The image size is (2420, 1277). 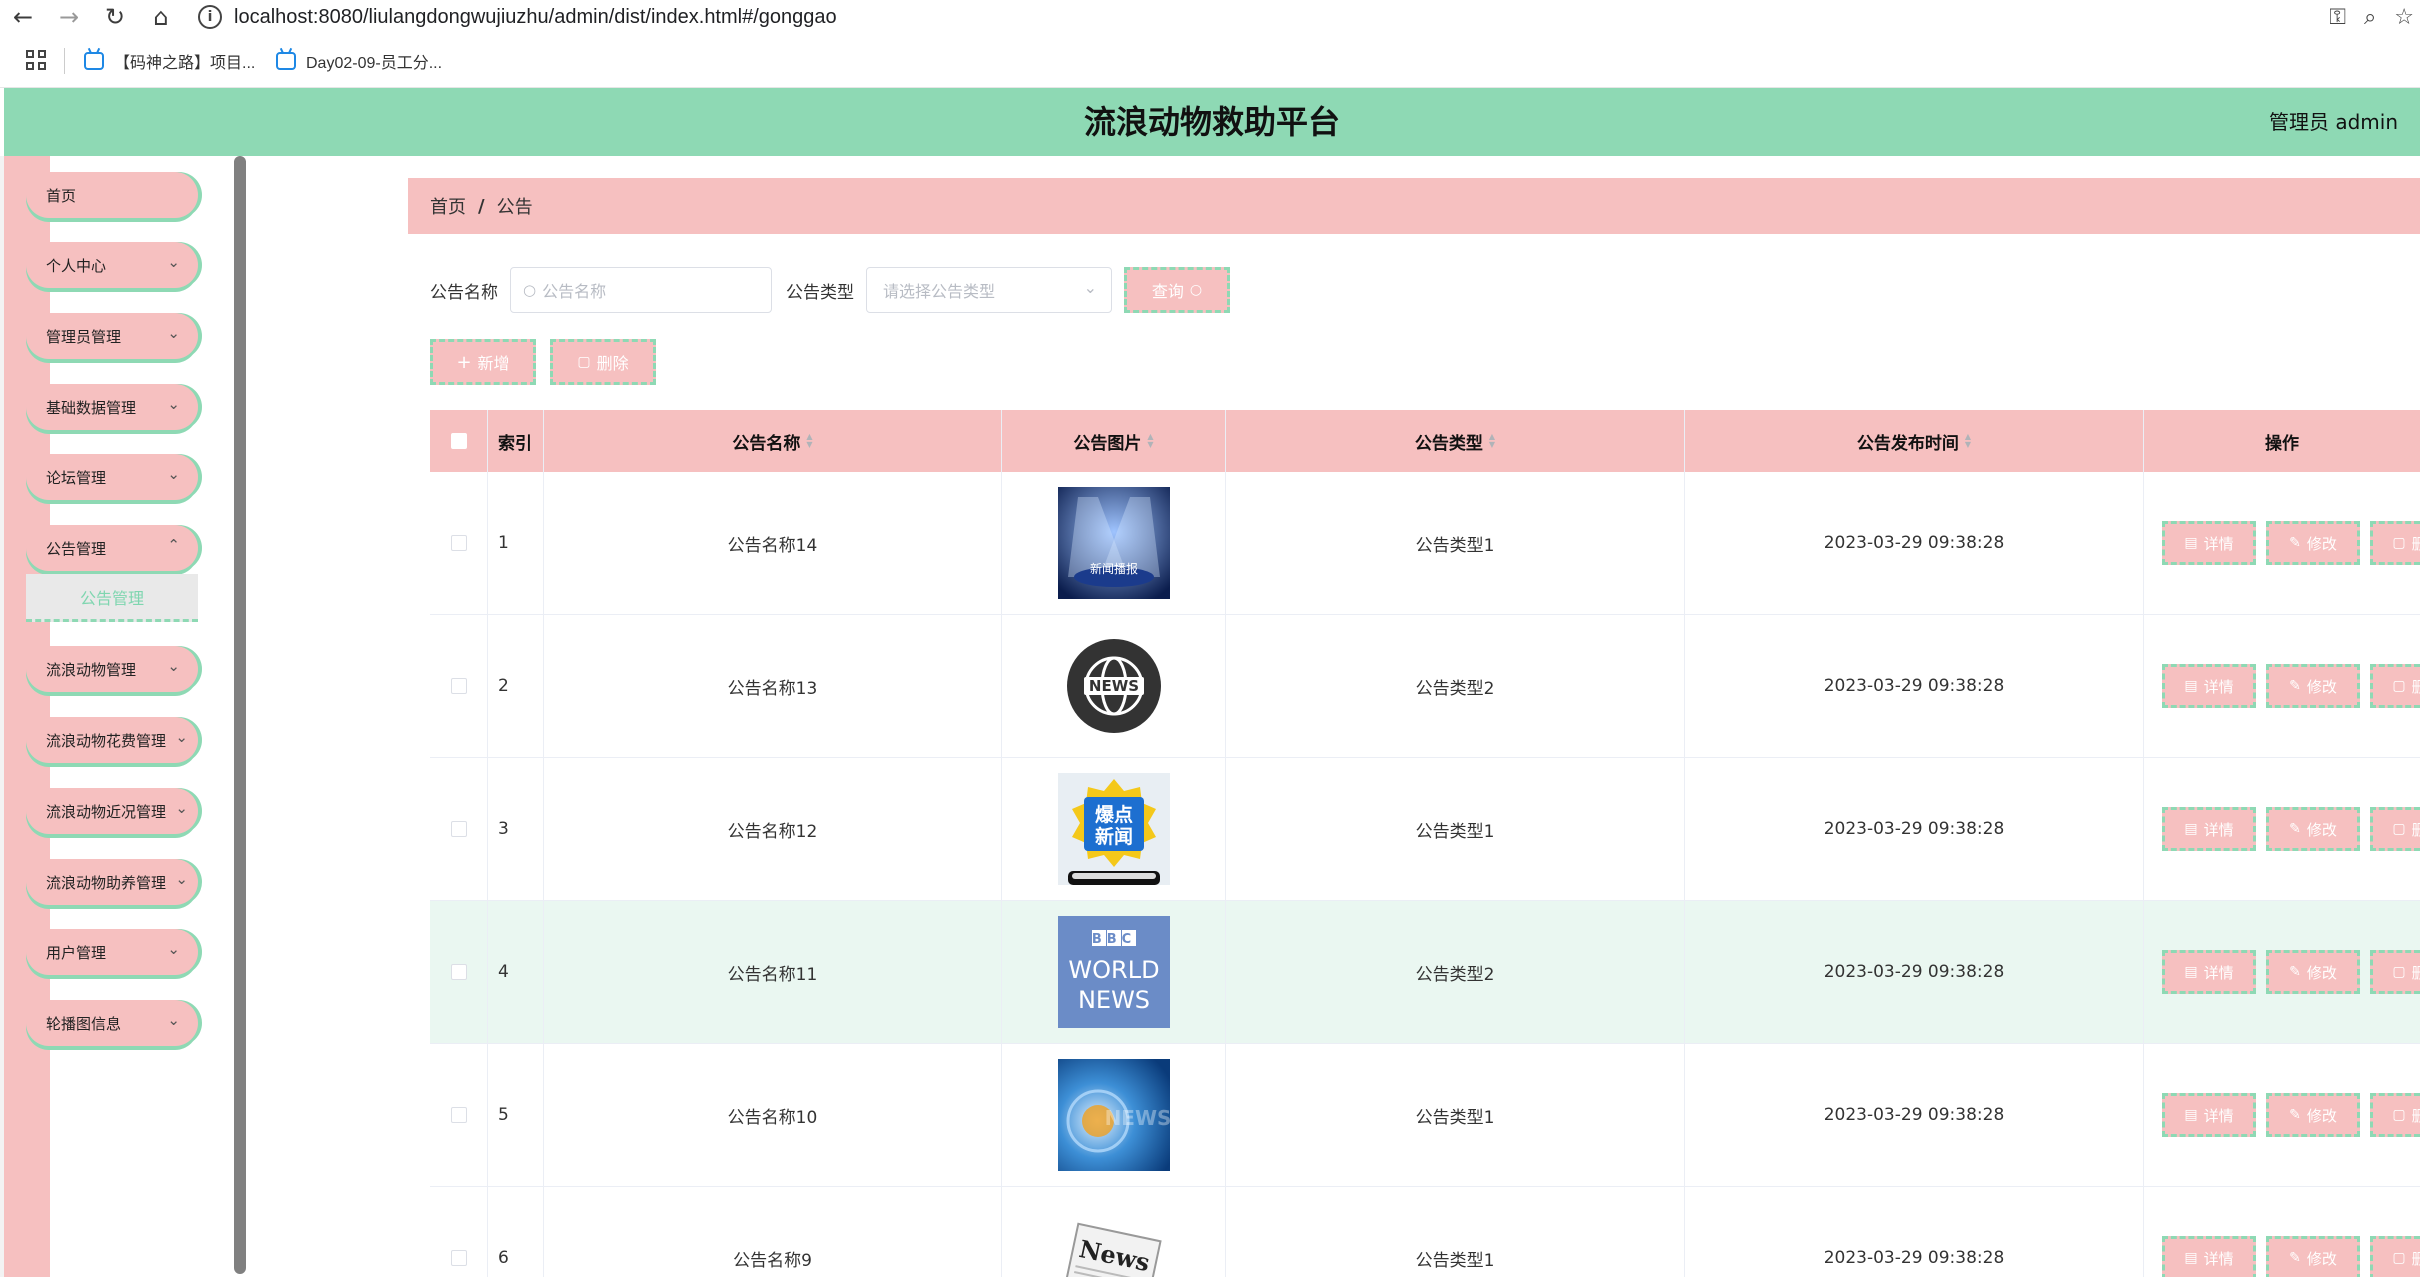 I want to click on forward-icon: →, so click(x=69, y=17).